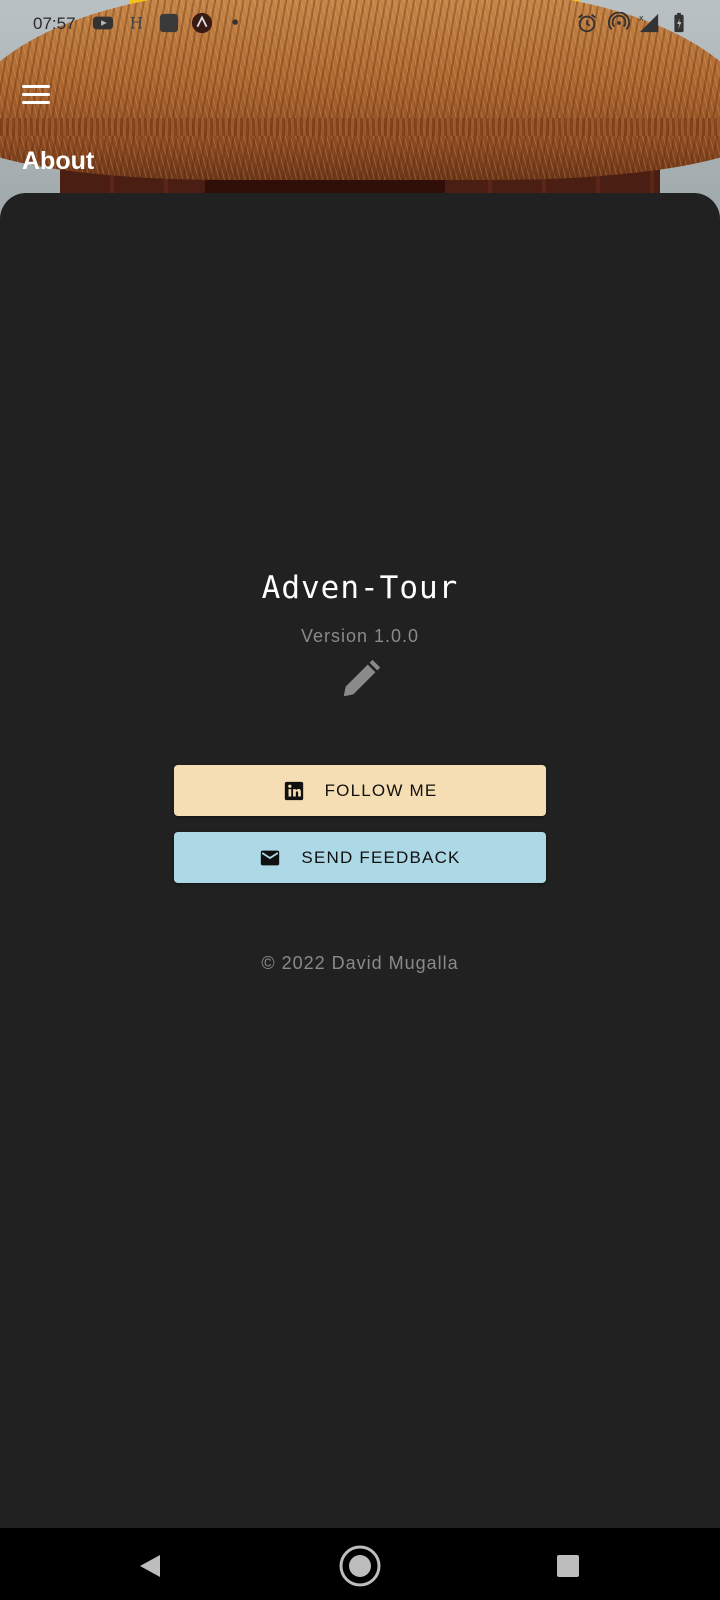  I want to click on mail-icon, so click(270, 857).